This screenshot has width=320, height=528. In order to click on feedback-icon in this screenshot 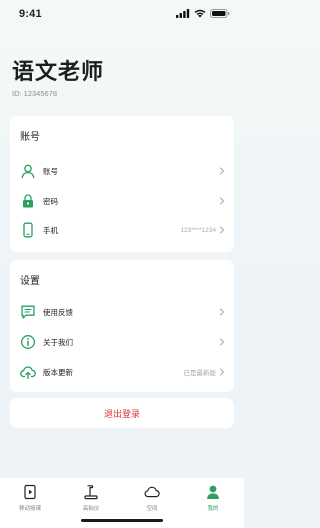, I will do `click(28, 312)`.